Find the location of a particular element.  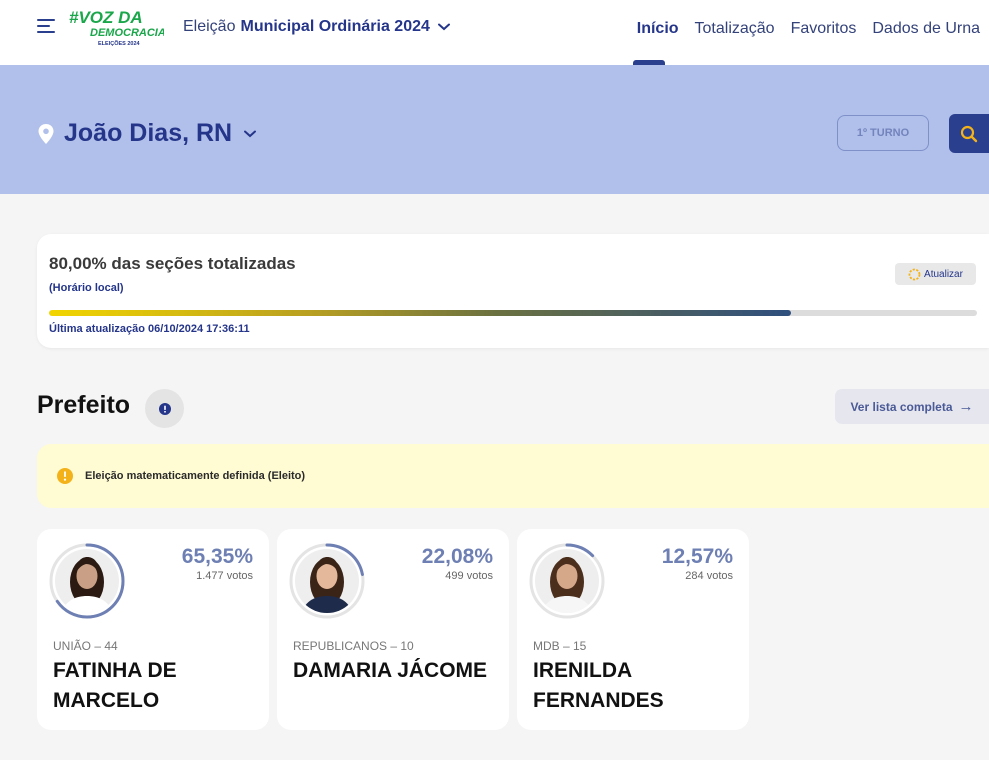

info-icon is located at coordinates (164, 408).